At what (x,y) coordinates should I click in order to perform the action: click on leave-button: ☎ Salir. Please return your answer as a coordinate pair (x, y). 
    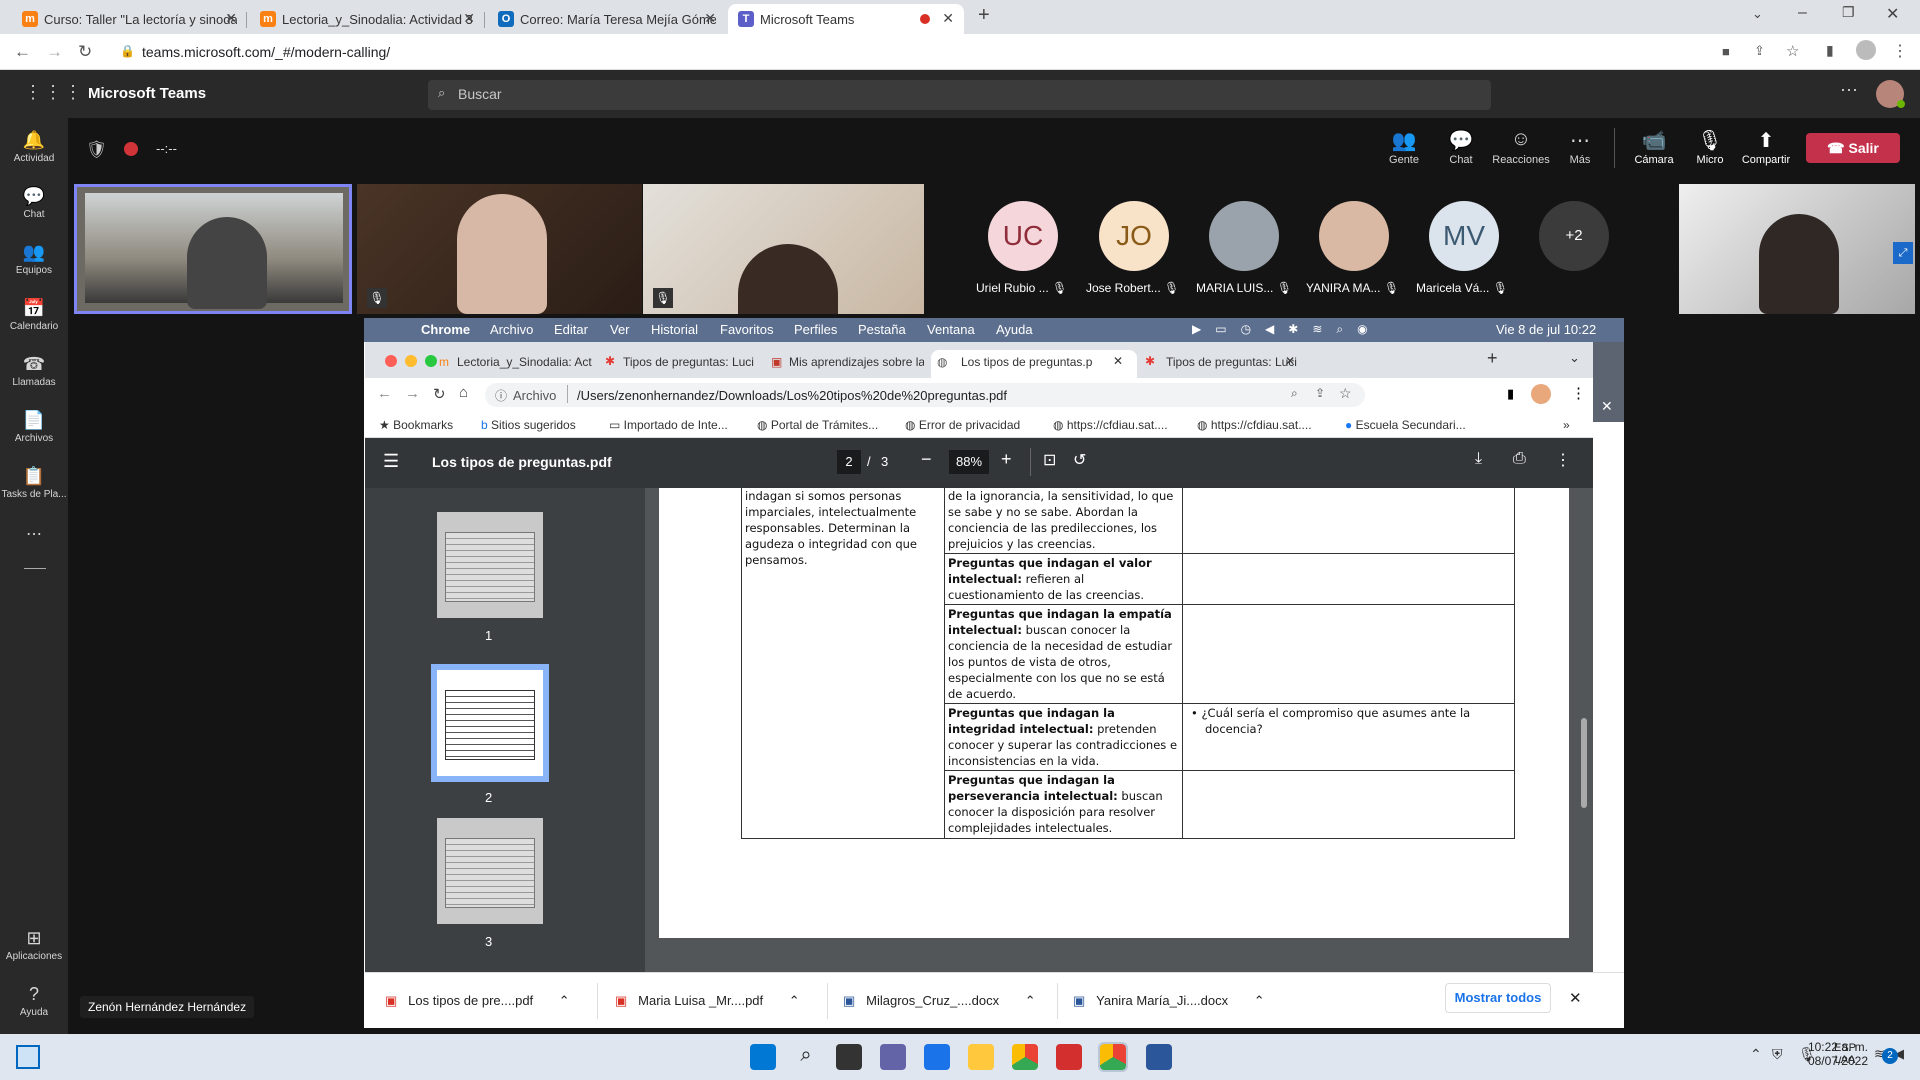
    Looking at the image, I should click on (1853, 148).